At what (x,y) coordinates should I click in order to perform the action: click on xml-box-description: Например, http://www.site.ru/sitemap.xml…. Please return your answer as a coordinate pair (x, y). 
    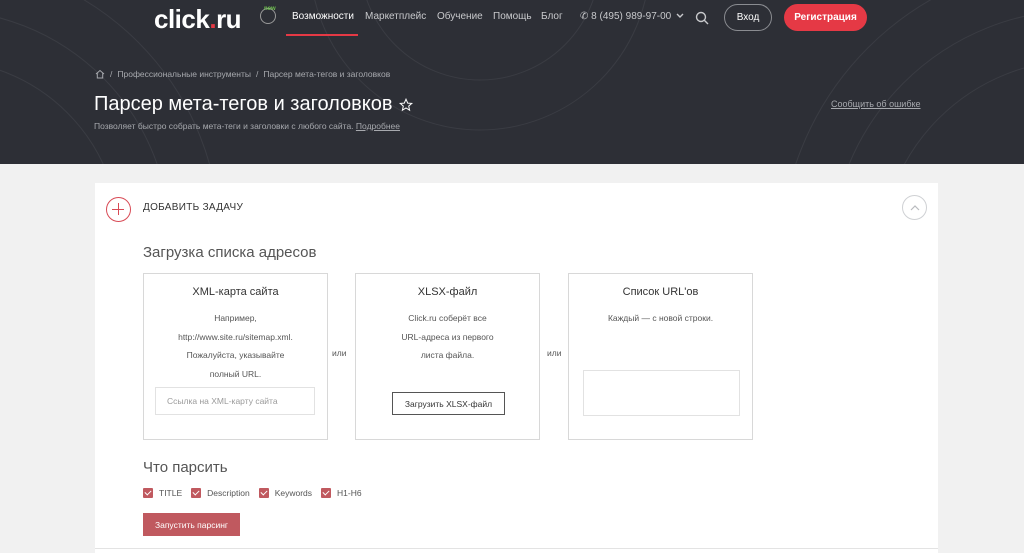
    Looking at the image, I should click on (235, 346).